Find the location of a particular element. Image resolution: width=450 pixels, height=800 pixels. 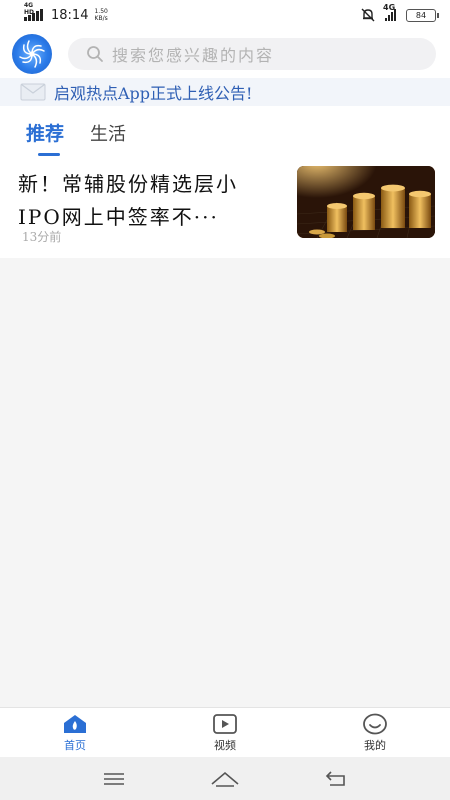

signal-icon: 4G HD is located at coordinates (33, 11).